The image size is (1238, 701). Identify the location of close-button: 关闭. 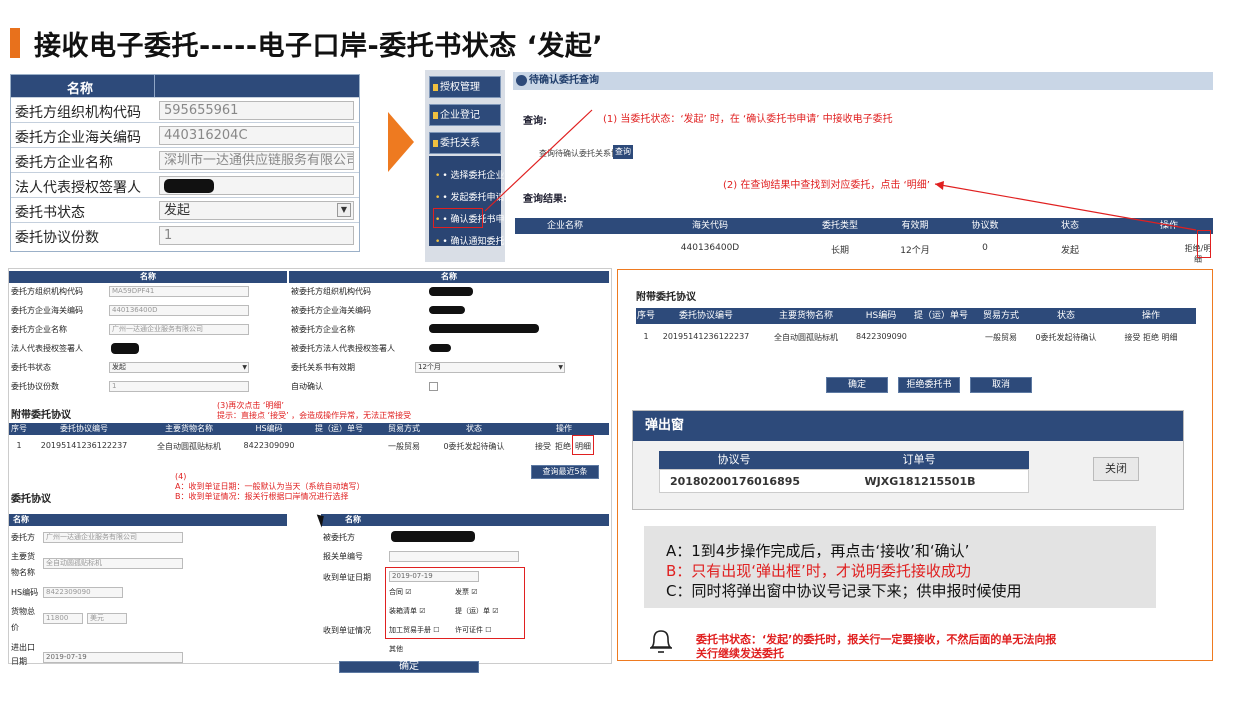
(1116, 469).